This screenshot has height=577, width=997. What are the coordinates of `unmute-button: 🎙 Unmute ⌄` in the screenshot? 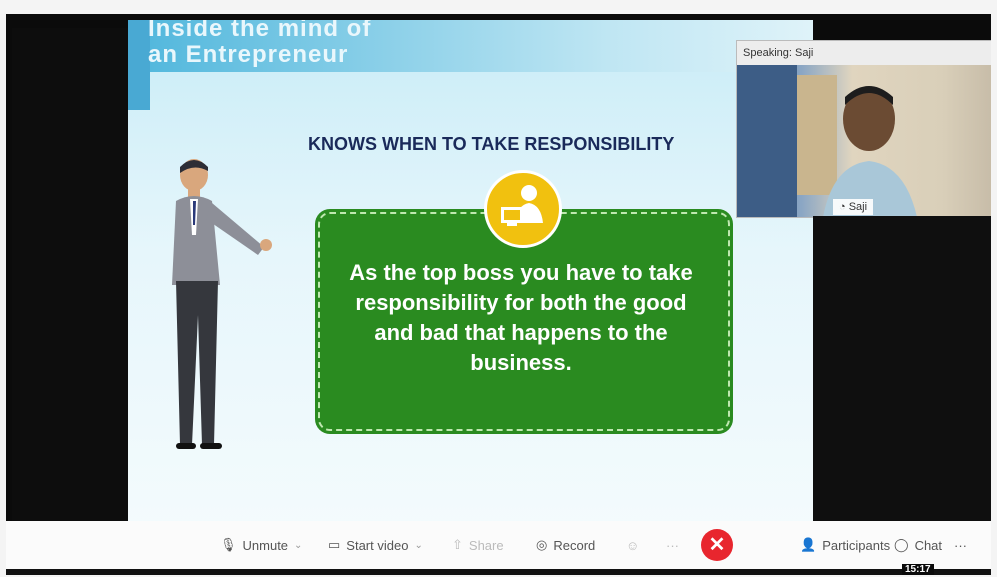 It's located at (261, 545).